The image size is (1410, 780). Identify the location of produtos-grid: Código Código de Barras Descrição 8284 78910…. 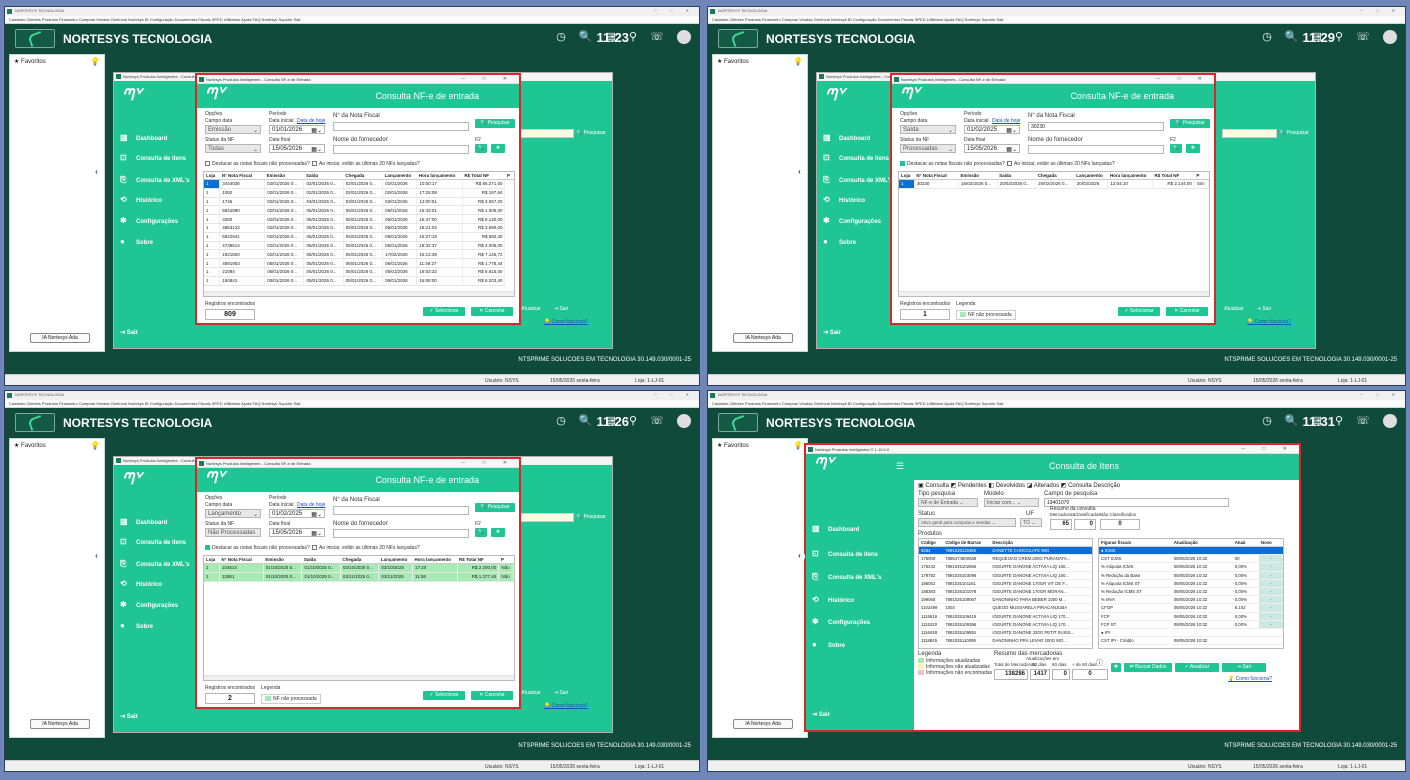
(1005, 593).